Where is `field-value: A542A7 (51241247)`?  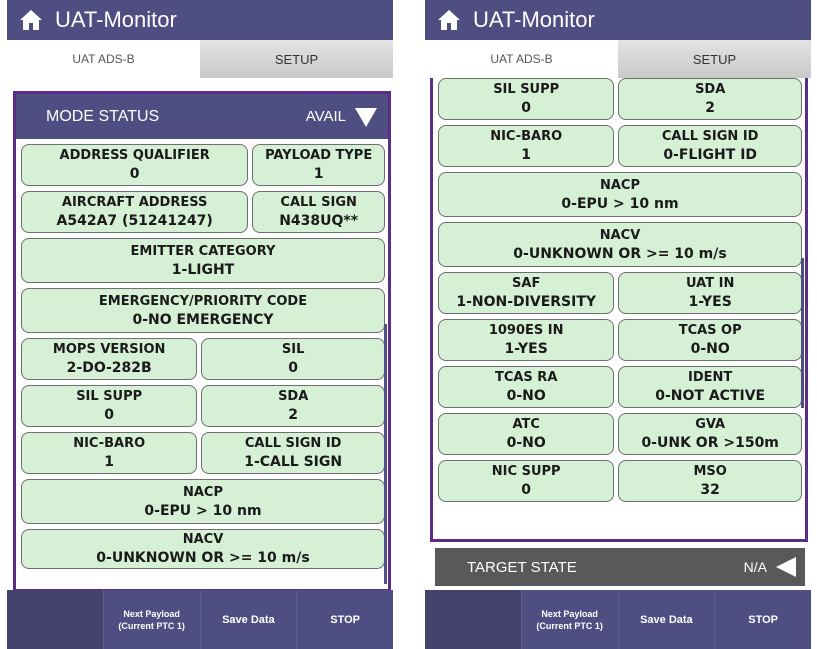 field-value: A542A7 (51241247) is located at coordinates (134, 221).